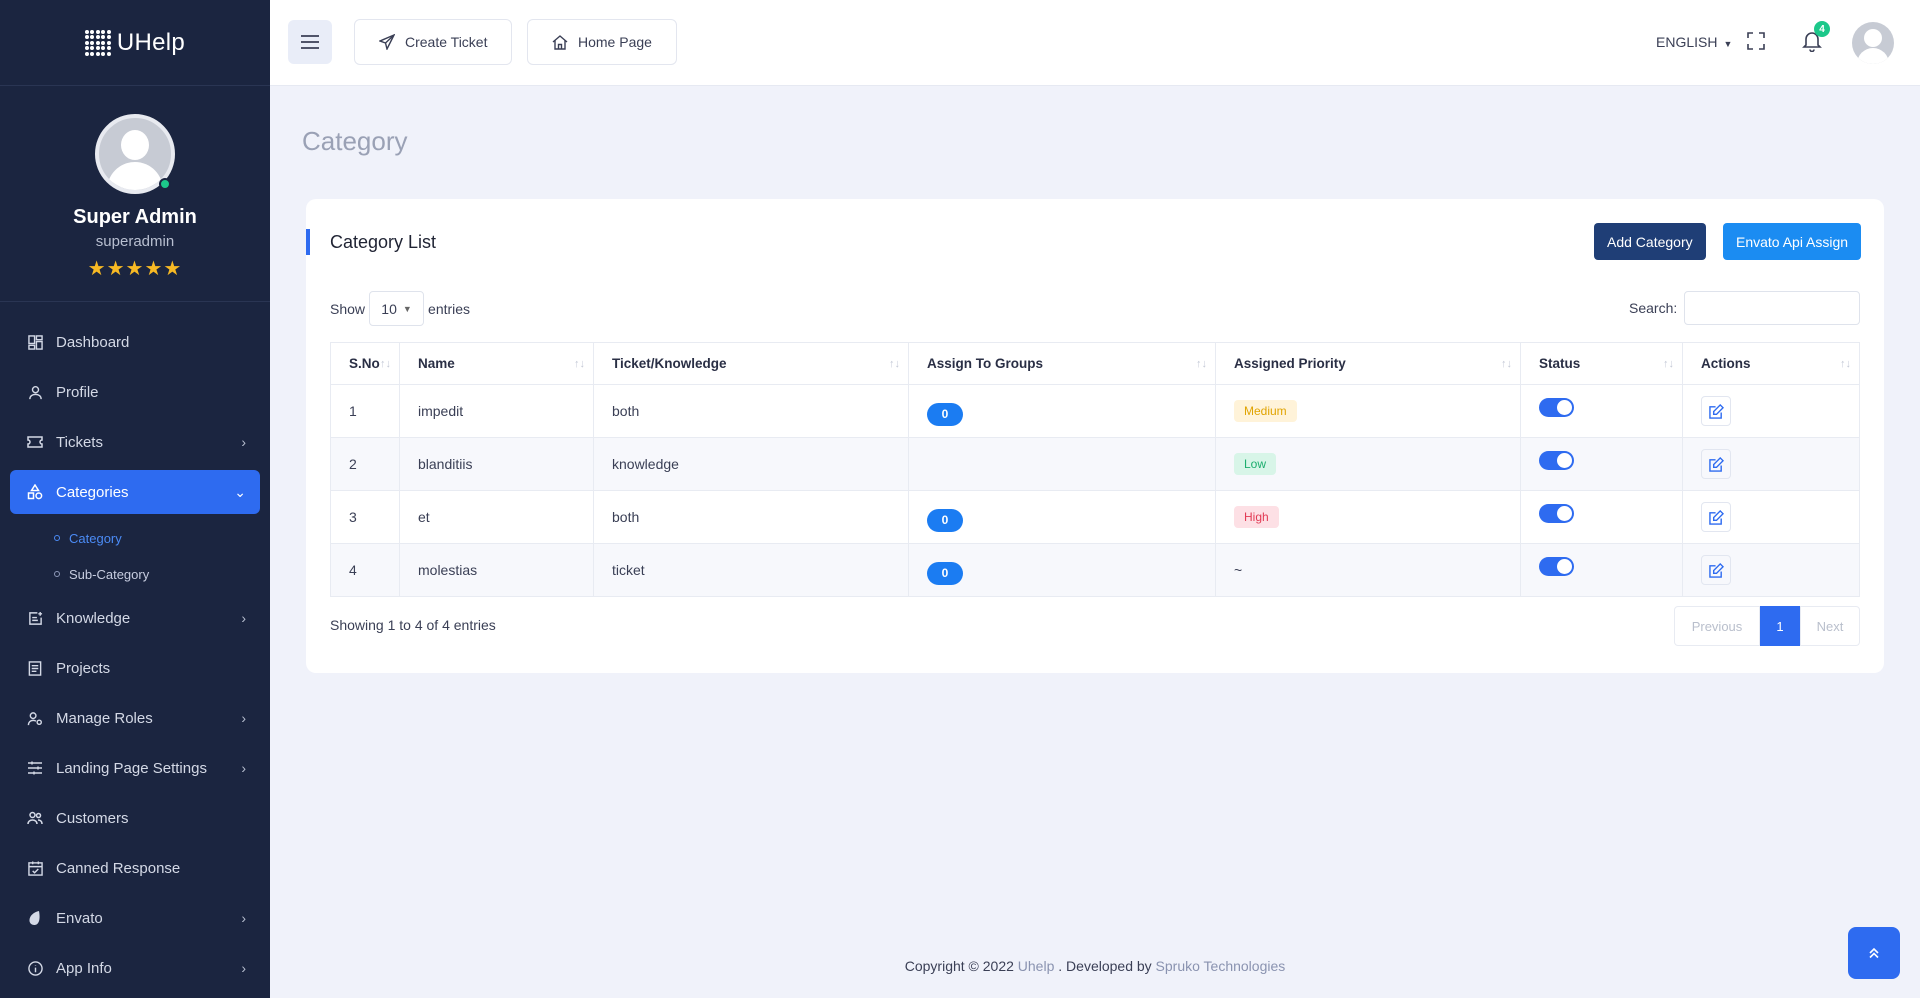 This screenshot has height=998, width=1920. I want to click on card-title: Category List, so click(371, 242).